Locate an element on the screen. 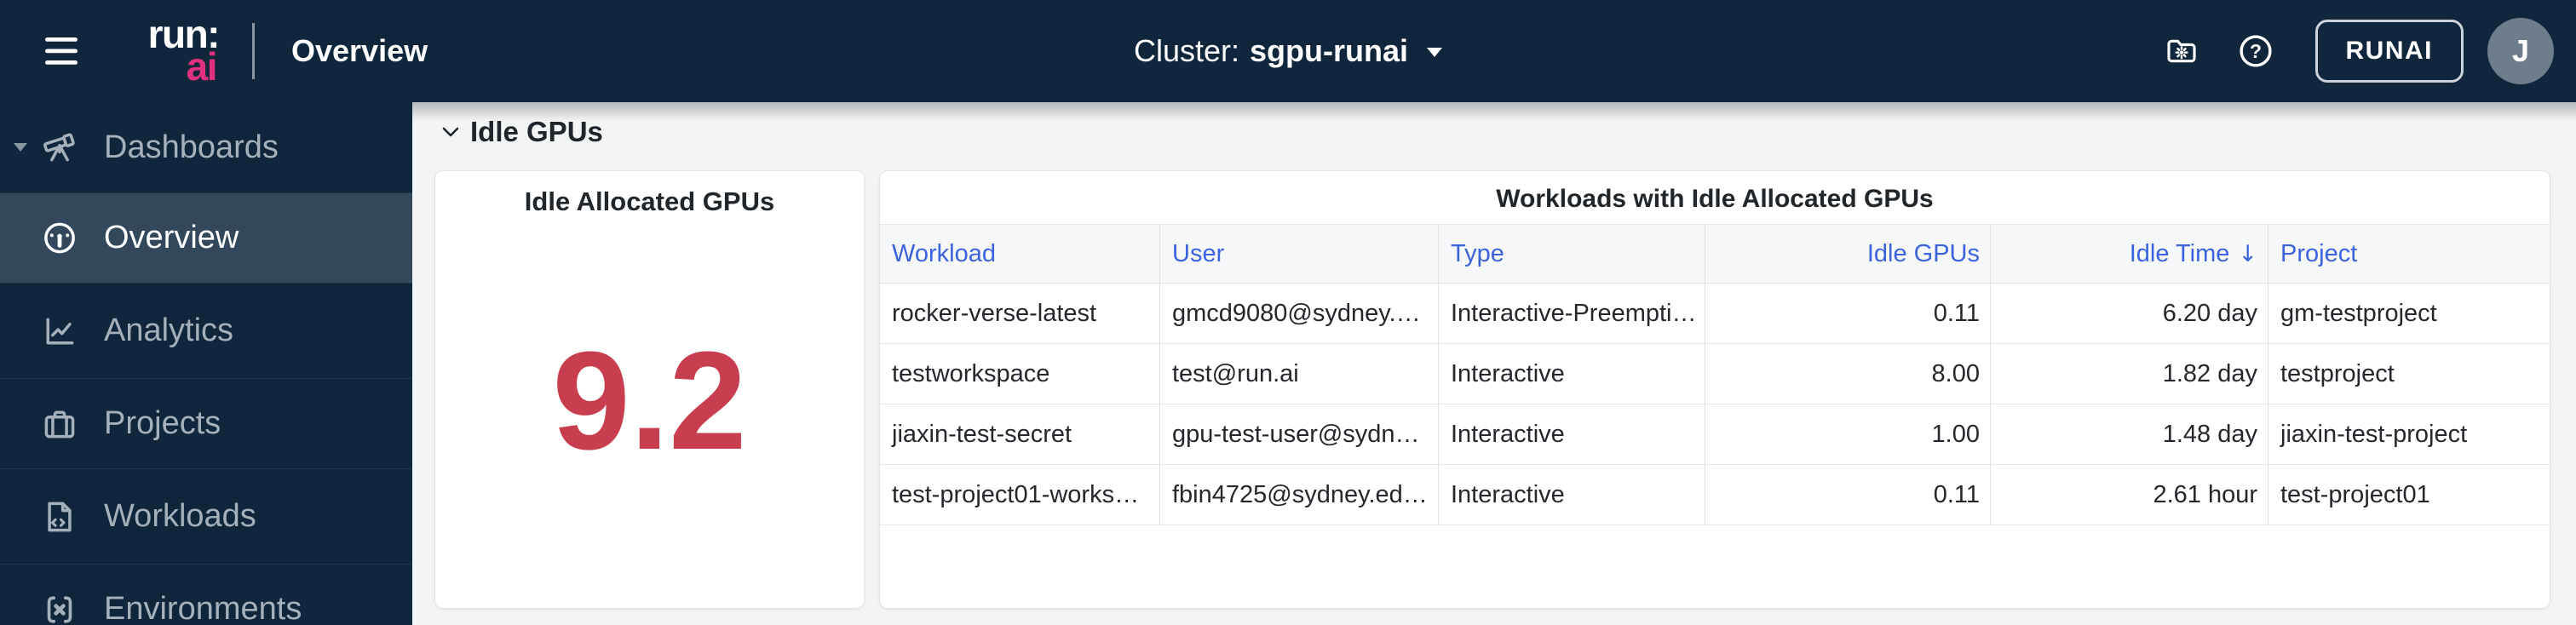  code-file-icon is located at coordinates (60, 516).